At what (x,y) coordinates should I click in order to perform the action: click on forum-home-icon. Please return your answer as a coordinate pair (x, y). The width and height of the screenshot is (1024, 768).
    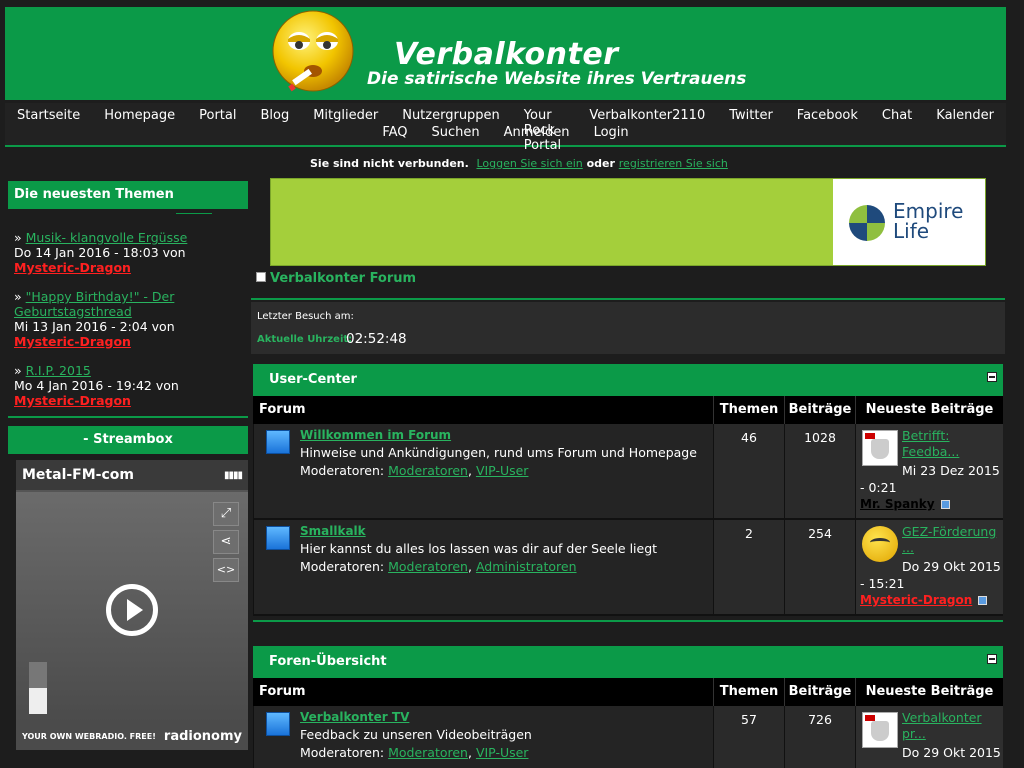
    Looking at the image, I should click on (261, 277).